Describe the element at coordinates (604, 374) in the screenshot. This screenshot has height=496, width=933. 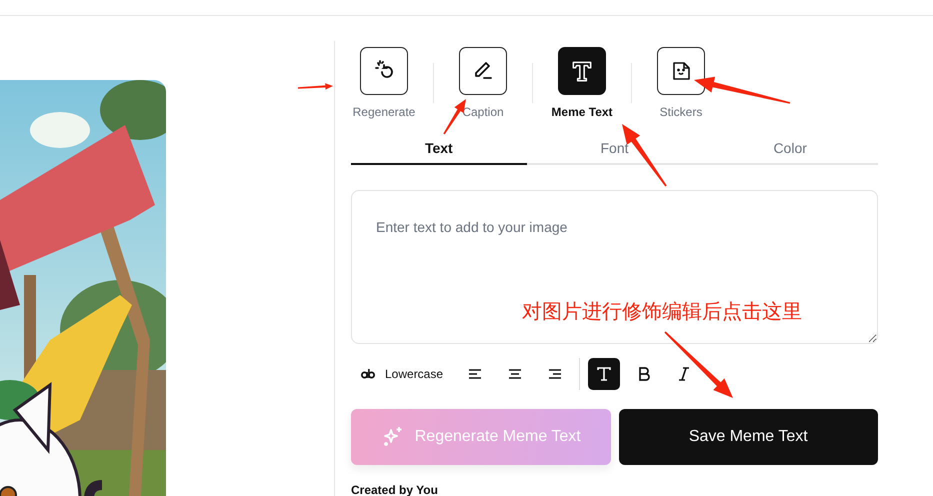
I see `letter-t-icon` at that location.